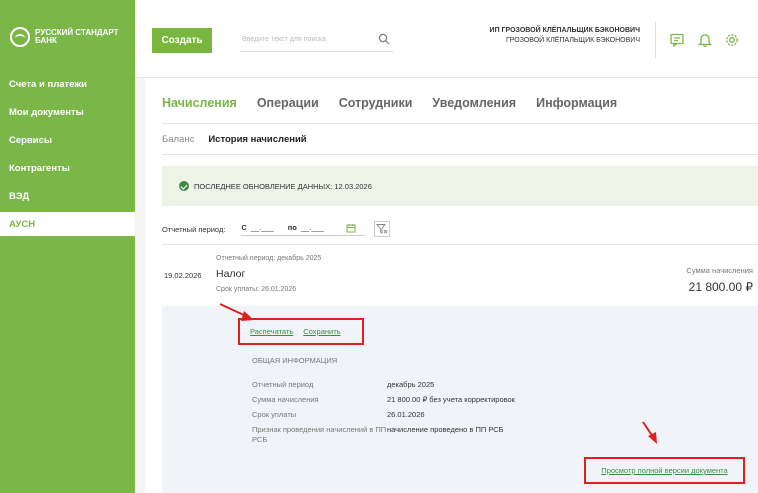  I want to click on tabs-divider, so click(460, 123).